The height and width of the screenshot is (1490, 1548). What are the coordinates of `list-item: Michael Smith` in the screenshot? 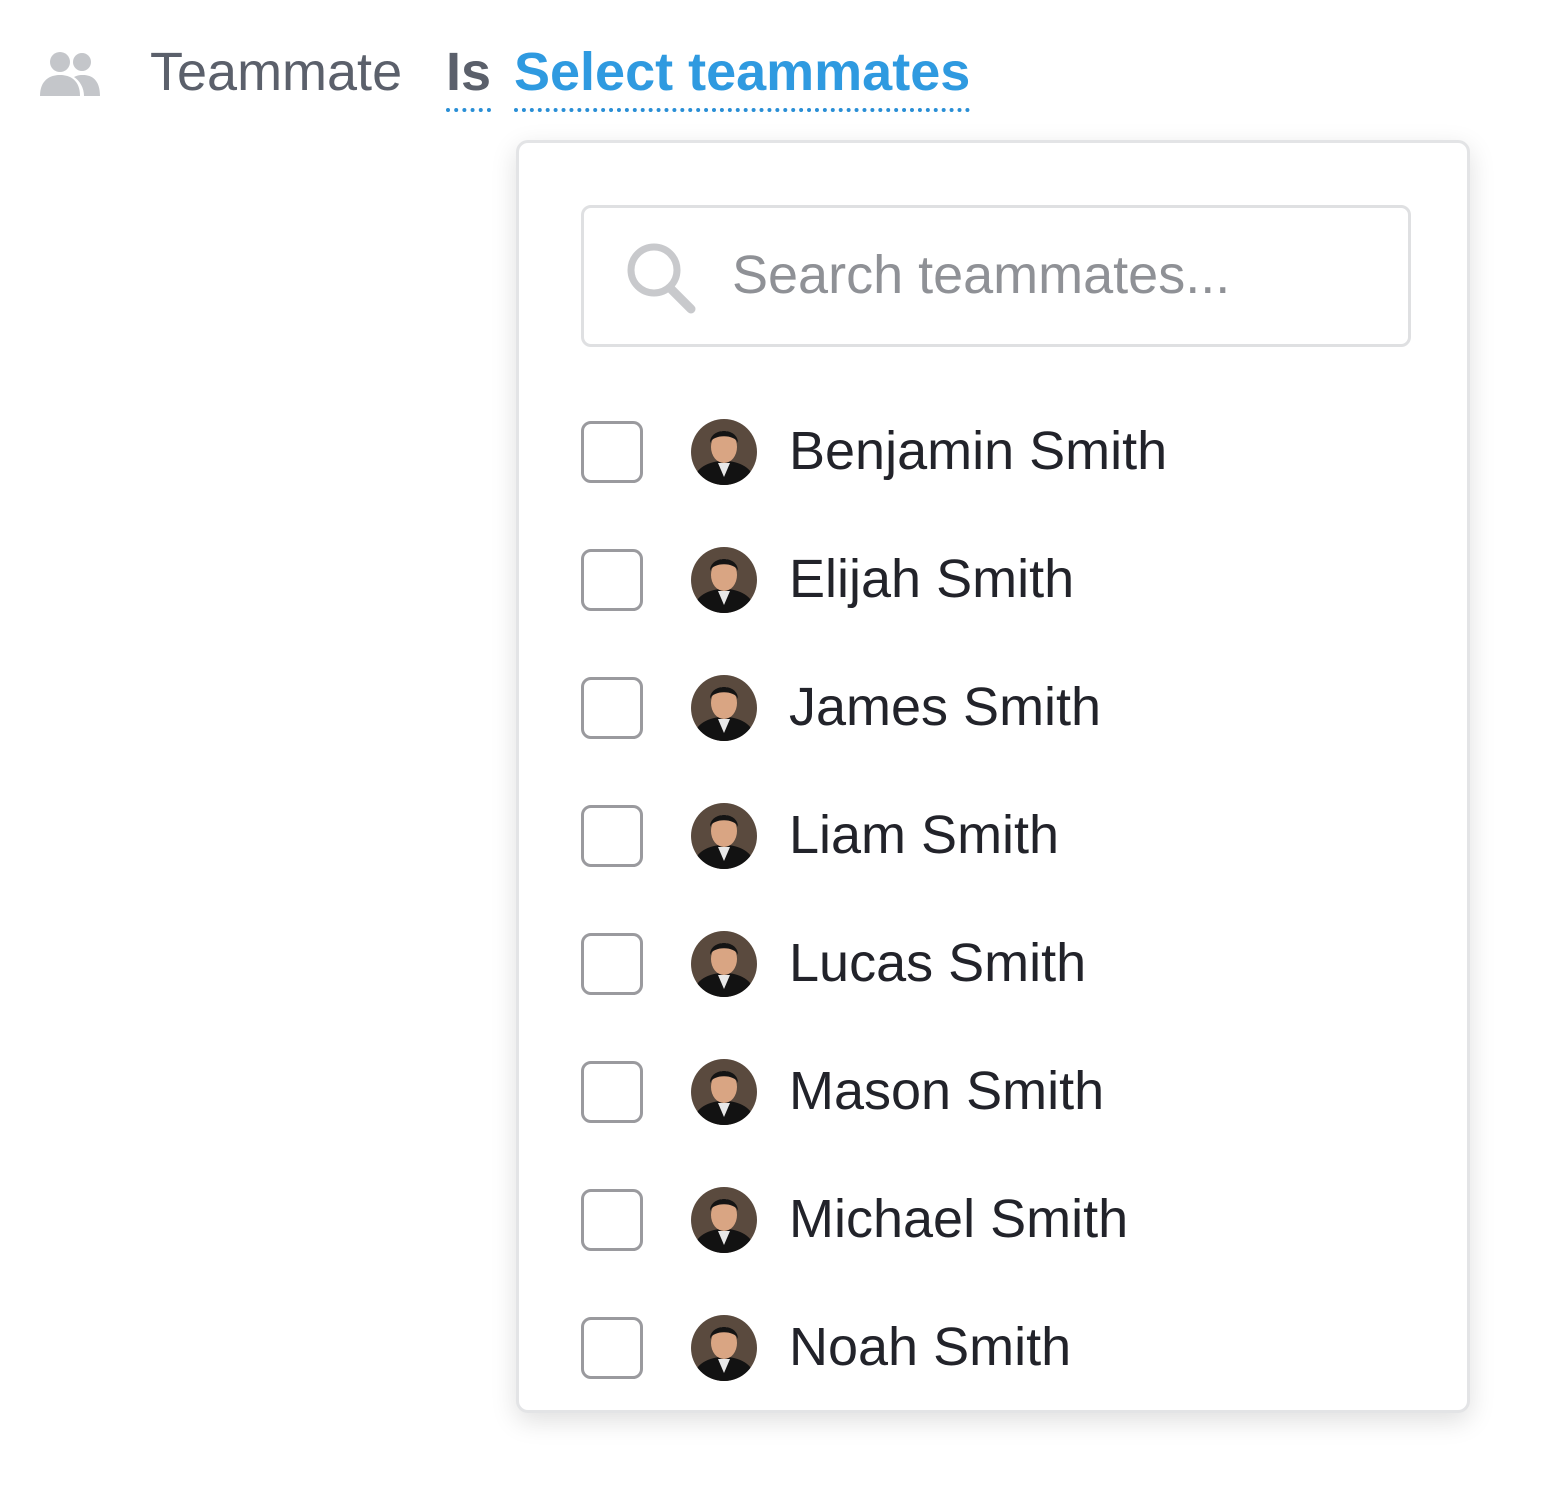 It's located at (1011, 1245).